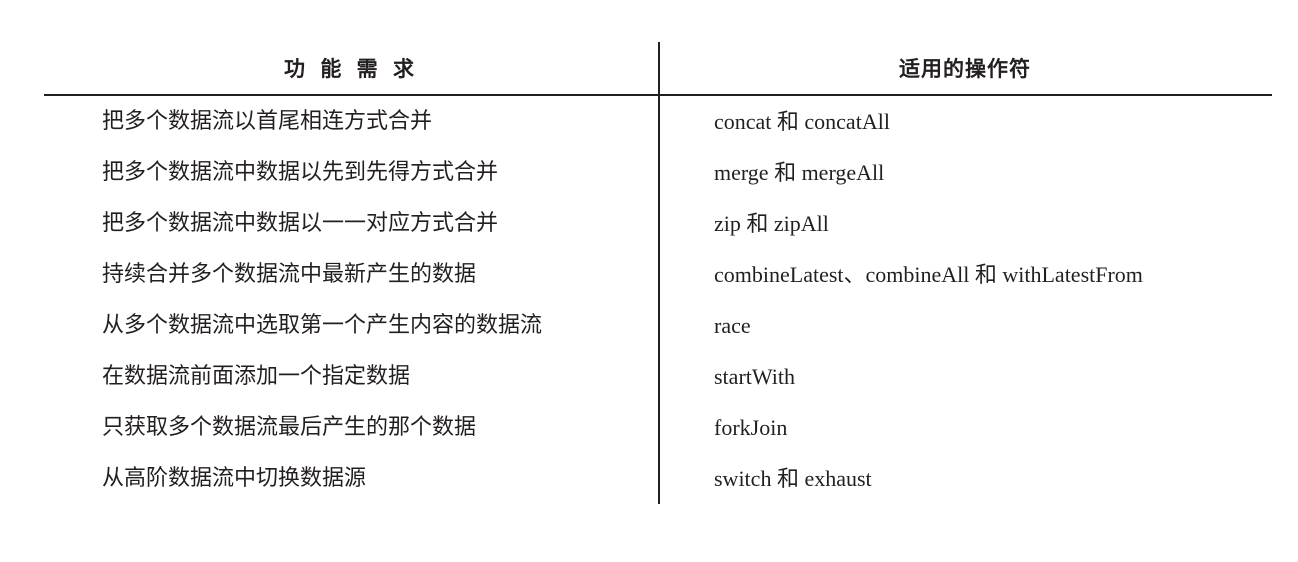  Describe the element at coordinates (289, 427) in the screenshot. I see `requirement-cell: 只获取多个数据流最后产生的那个数据` at that location.